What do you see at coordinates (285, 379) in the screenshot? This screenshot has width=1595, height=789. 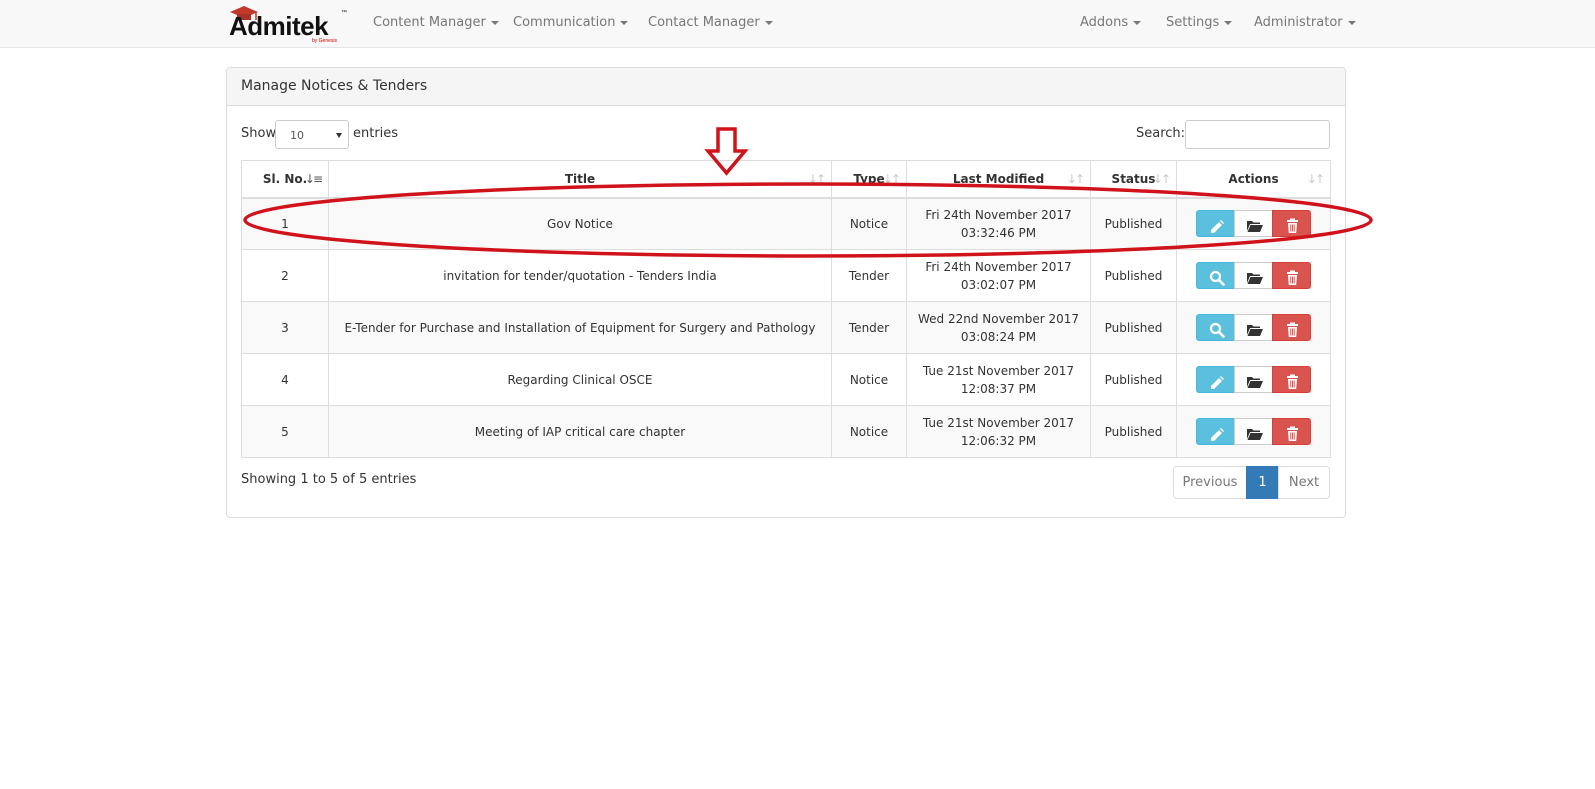 I see `cell-sl-no: 4` at bounding box center [285, 379].